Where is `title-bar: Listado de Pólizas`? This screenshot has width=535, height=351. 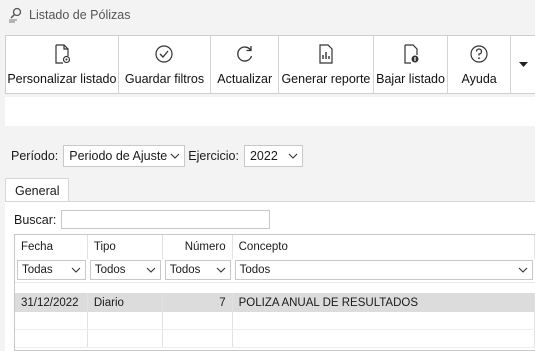
title-bar: Listado de Pólizas is located at coordinates (267, 15).